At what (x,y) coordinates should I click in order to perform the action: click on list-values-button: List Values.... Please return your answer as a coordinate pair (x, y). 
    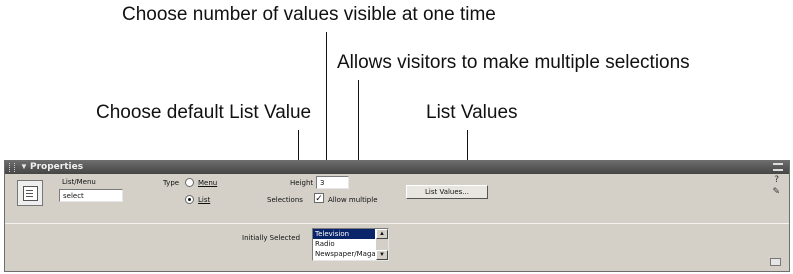
    Looking at the image, I should click on (447, 192).